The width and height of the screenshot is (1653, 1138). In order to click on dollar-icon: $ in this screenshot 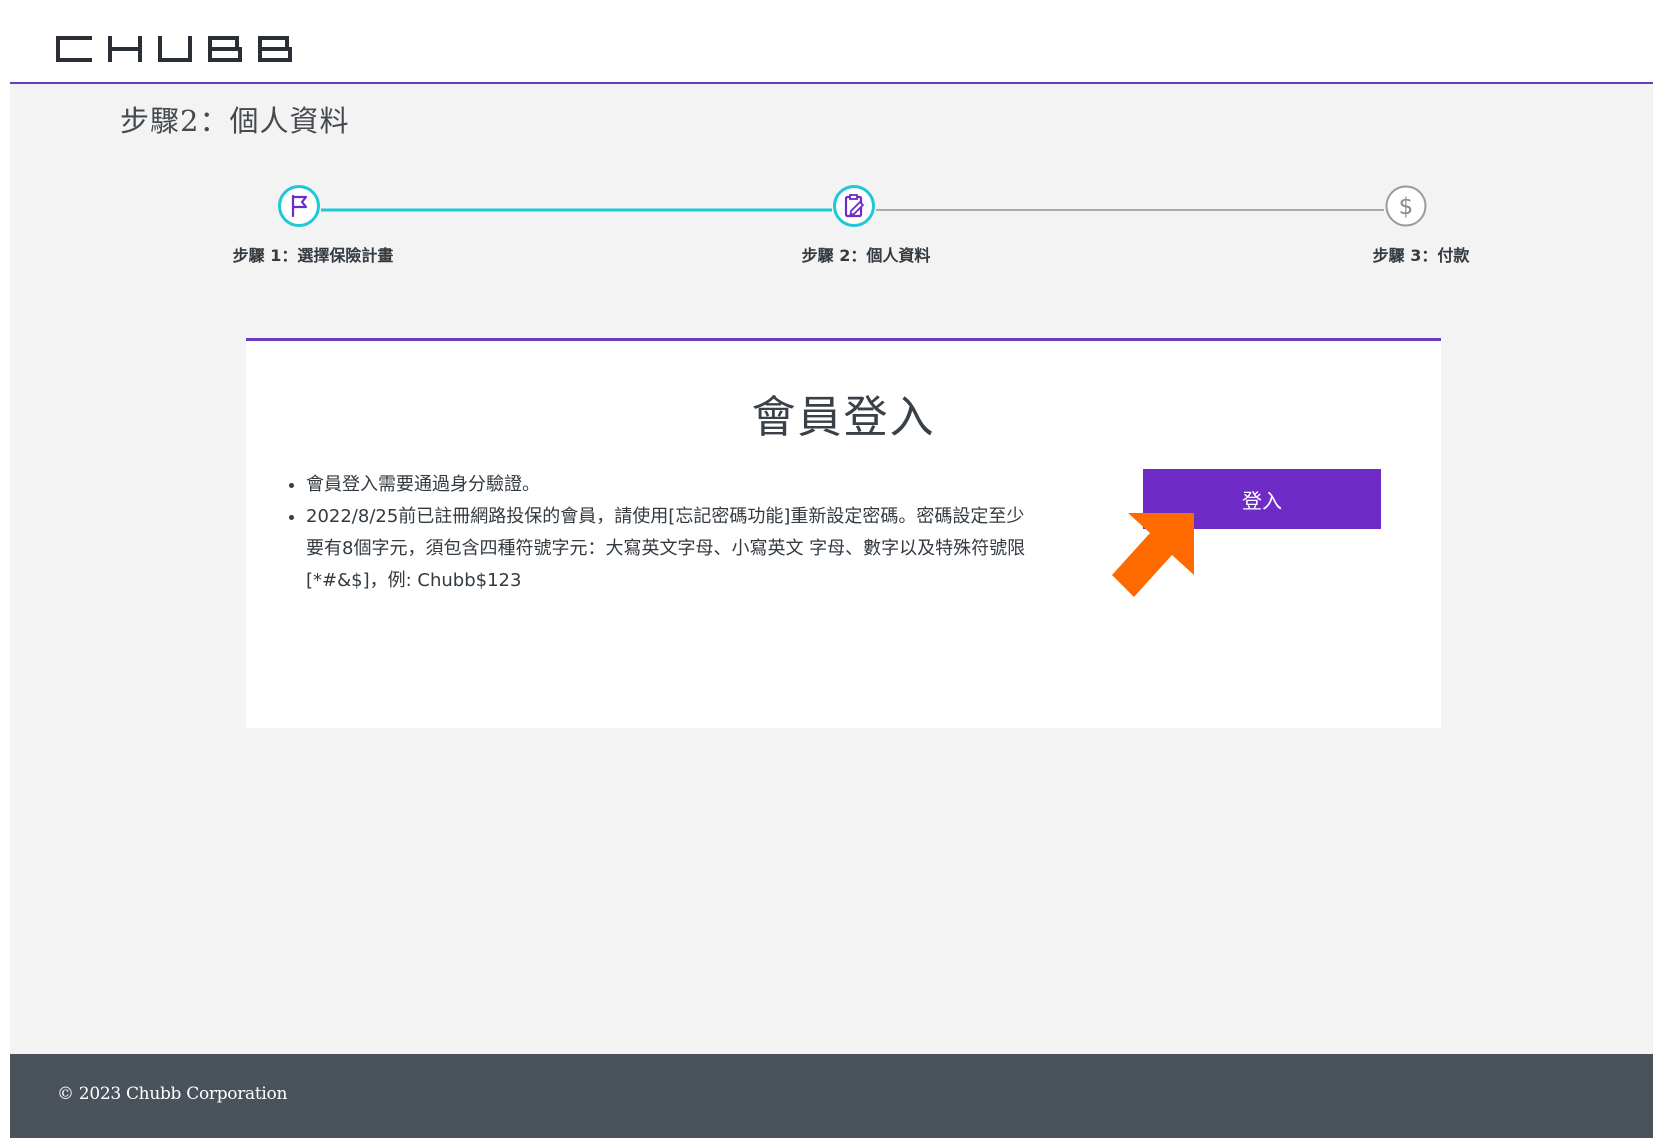, I will do `click(1406, 206)`.